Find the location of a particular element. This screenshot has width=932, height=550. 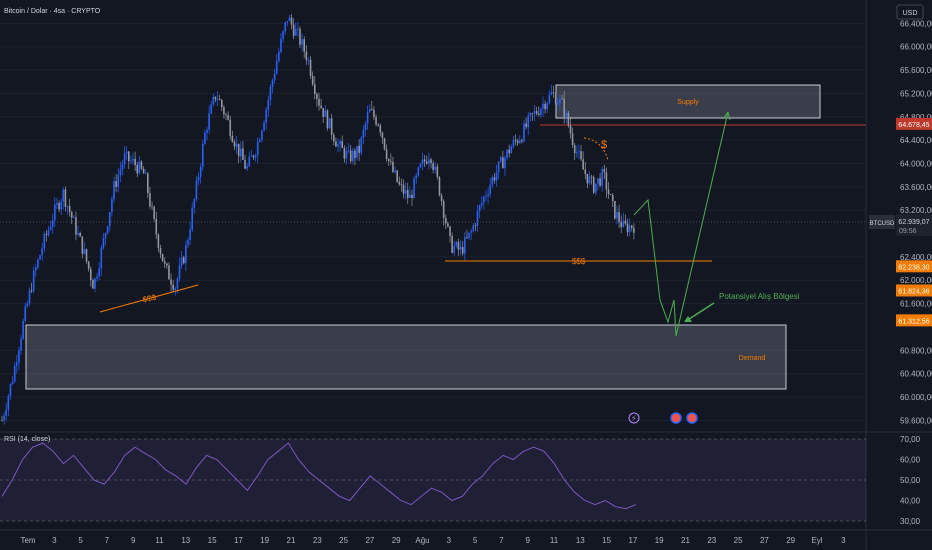

rsi-tick: 60,00 is located at coordinates (910, 460).